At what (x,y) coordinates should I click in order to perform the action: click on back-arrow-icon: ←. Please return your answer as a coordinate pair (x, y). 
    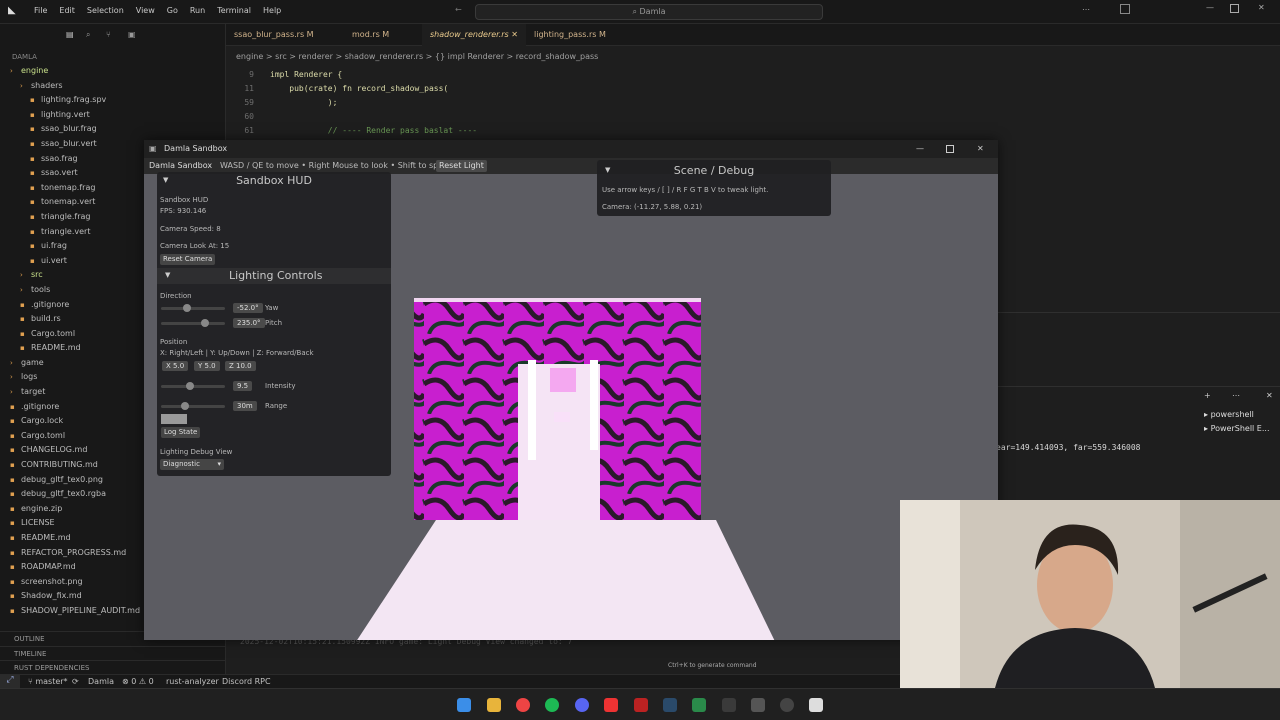
    Looking at the image, I should click on (458, 9).